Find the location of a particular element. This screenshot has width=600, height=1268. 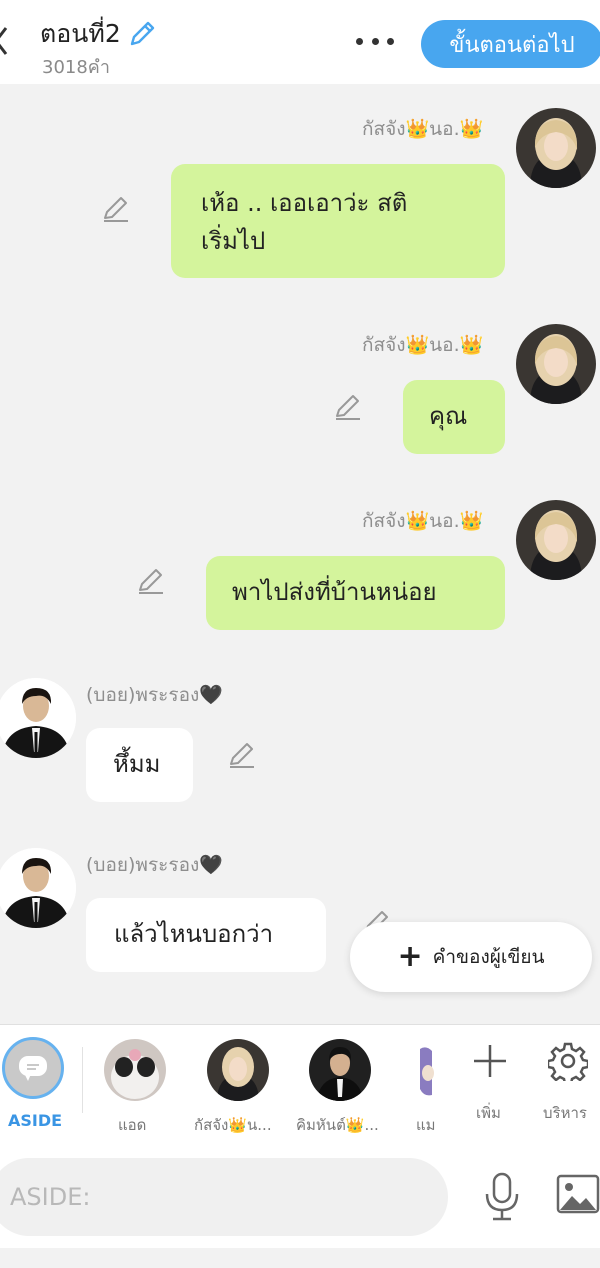

image-icon is located at coordinates (578, 1194).